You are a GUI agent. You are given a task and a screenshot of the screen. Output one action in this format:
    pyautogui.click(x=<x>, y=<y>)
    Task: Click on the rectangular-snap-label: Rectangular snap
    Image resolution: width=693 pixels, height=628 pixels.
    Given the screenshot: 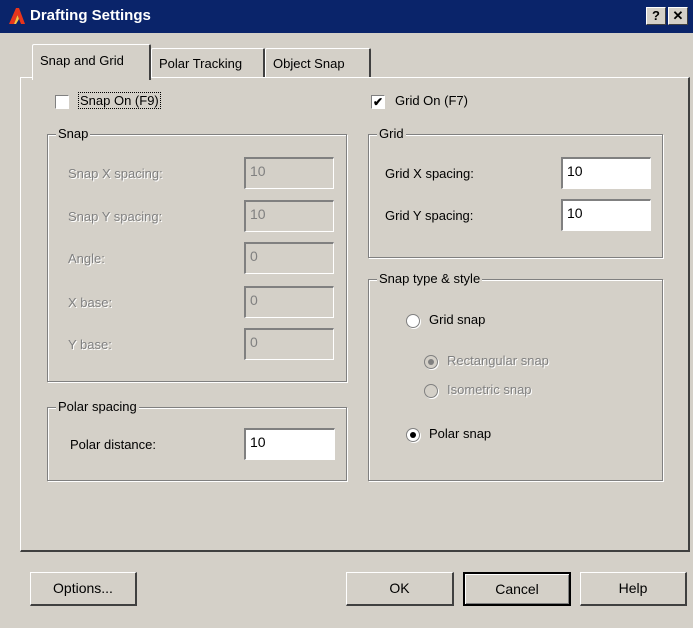 What is the action you would take?
    pyautogui.click(x=498, y=360)
    